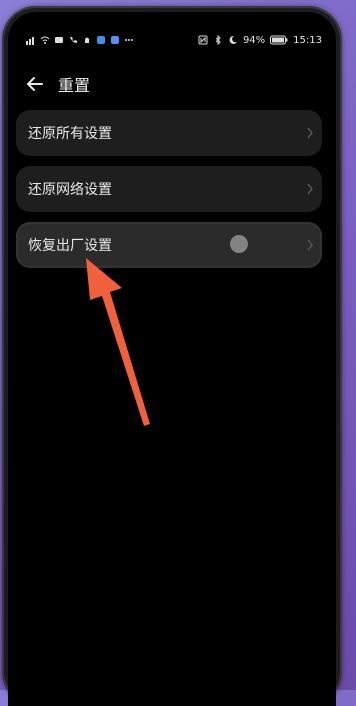  I want to click on reset-network-settings-item: 还原网络设置, so click(169, 189).